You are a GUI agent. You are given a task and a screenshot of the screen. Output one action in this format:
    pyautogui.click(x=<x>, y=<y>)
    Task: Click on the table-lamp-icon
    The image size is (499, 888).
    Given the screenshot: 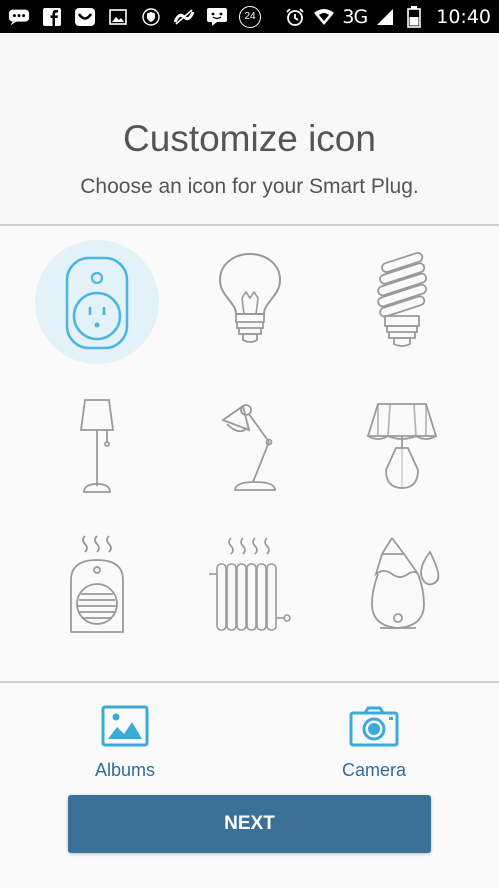 What is the action you would take?
    pyautogui.click(x=402, y=446)
    